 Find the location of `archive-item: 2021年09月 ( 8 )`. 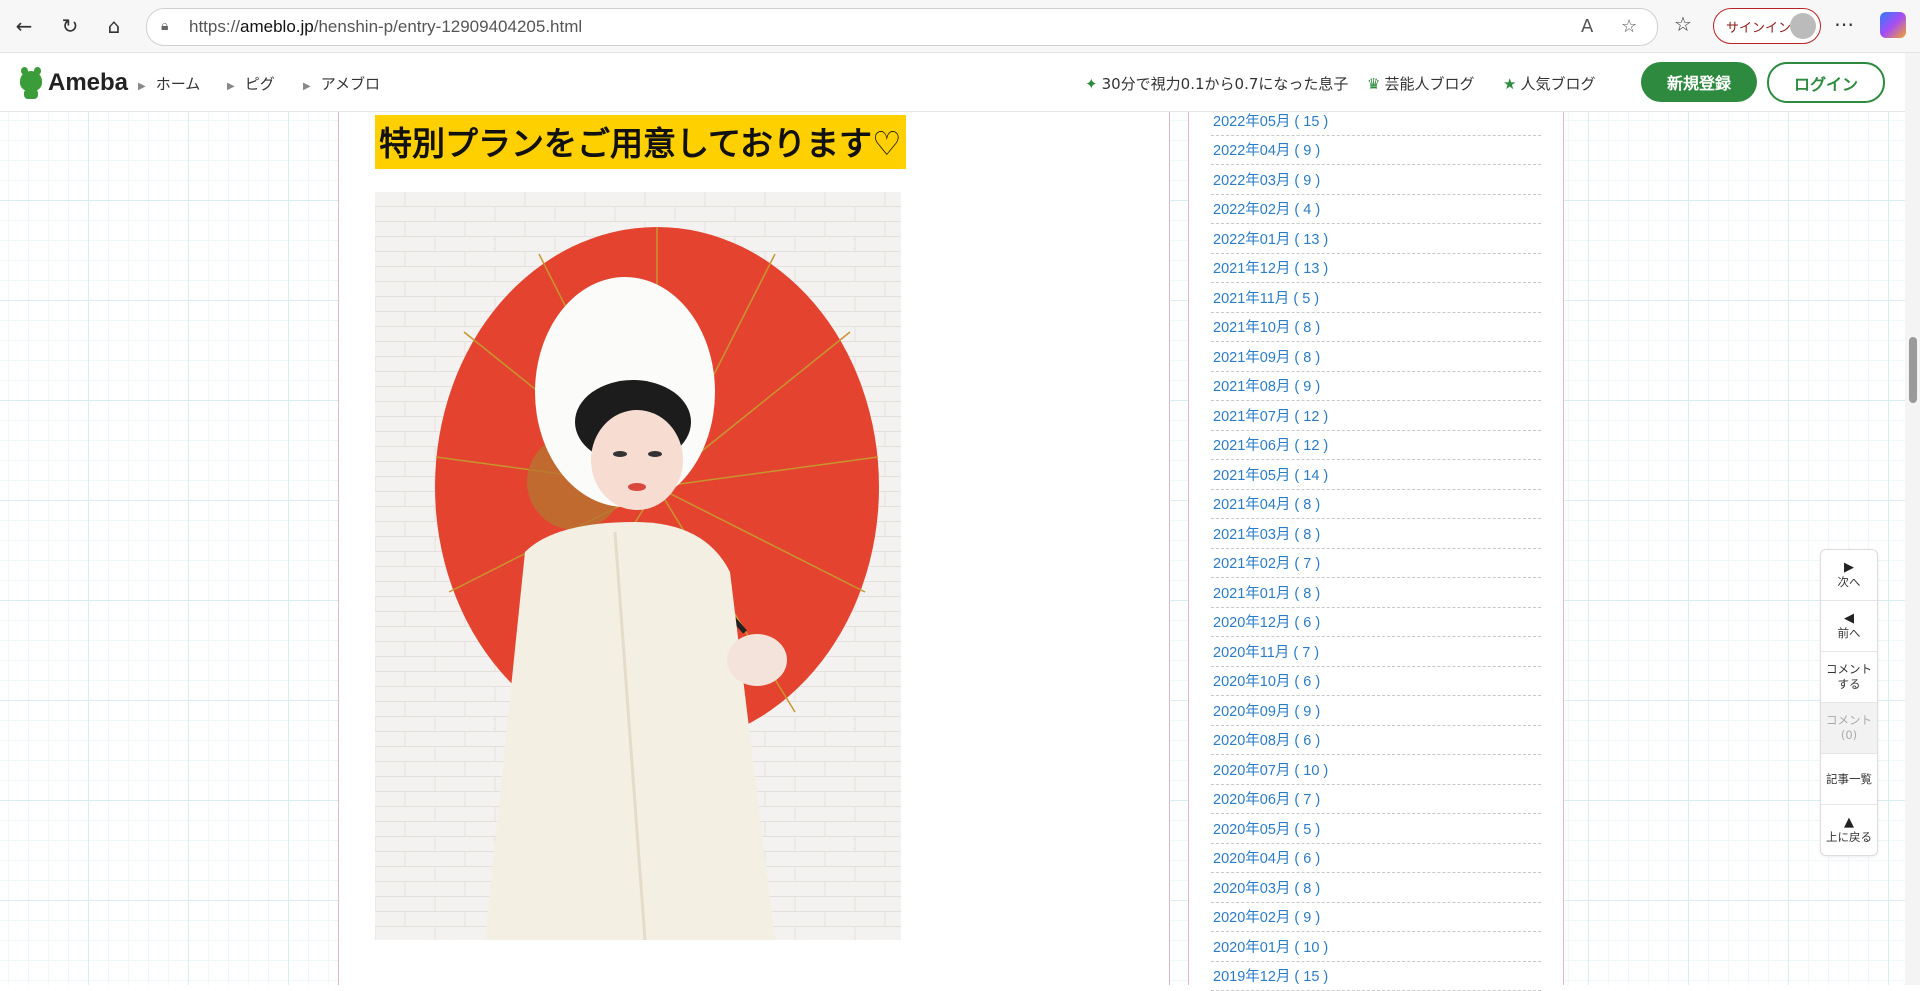

archive-item: 2021年09月 ( 8 ) is located at coordinates (1376, 357).